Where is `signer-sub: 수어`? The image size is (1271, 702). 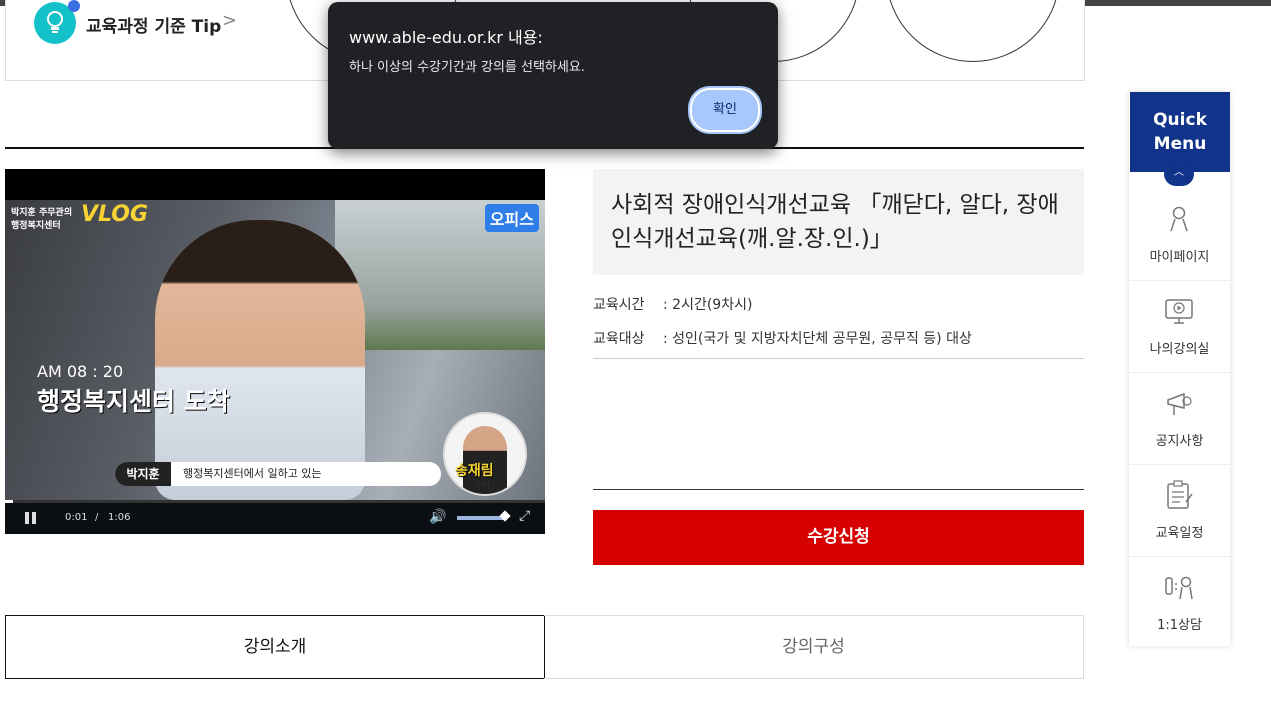 signer-sub: 수어 is located at coordinates (482, 485).